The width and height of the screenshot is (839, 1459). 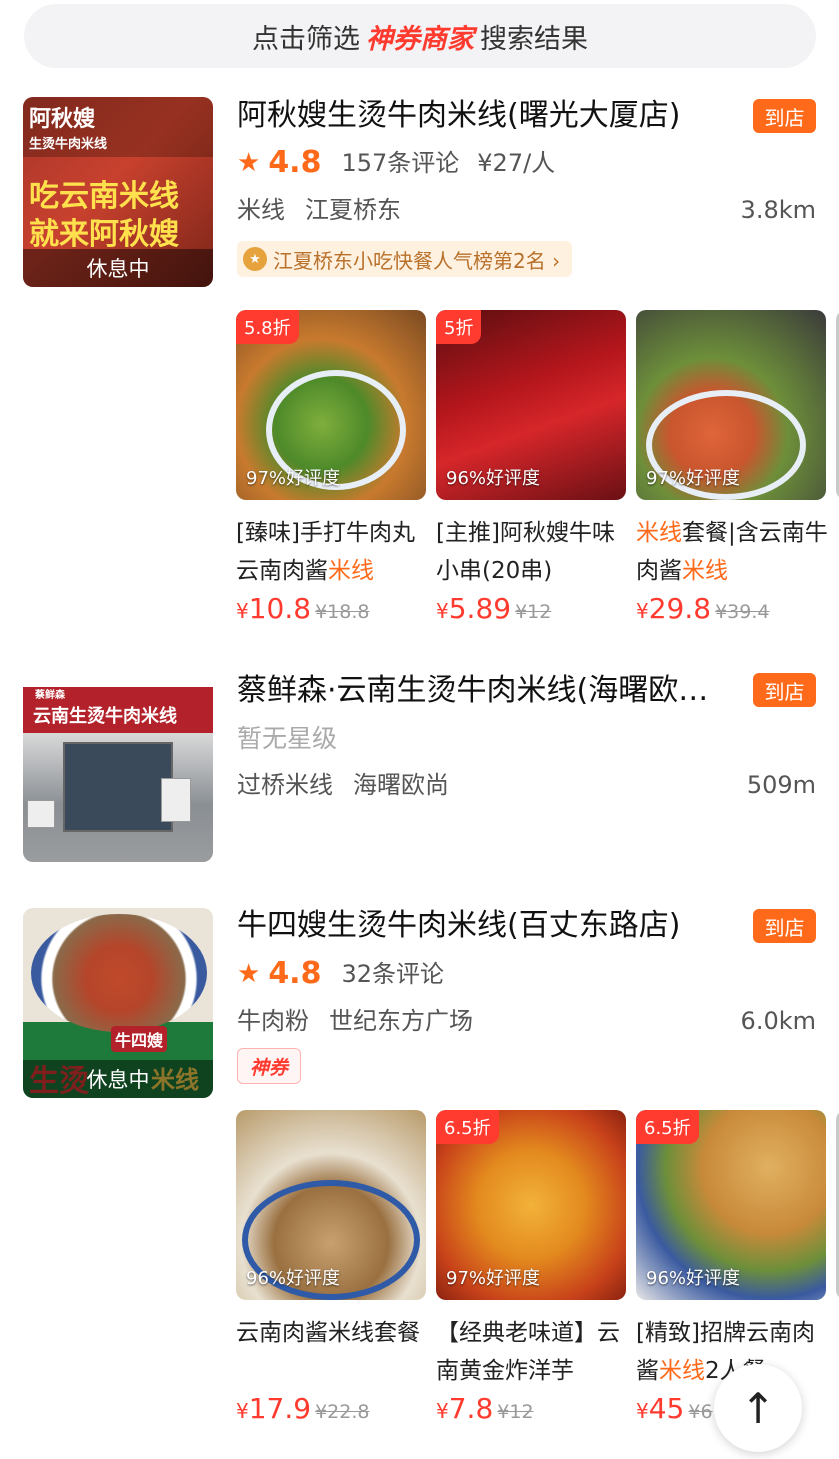 I want to click on area-tag: 海曙欧尚, so click(x=401, y=785).